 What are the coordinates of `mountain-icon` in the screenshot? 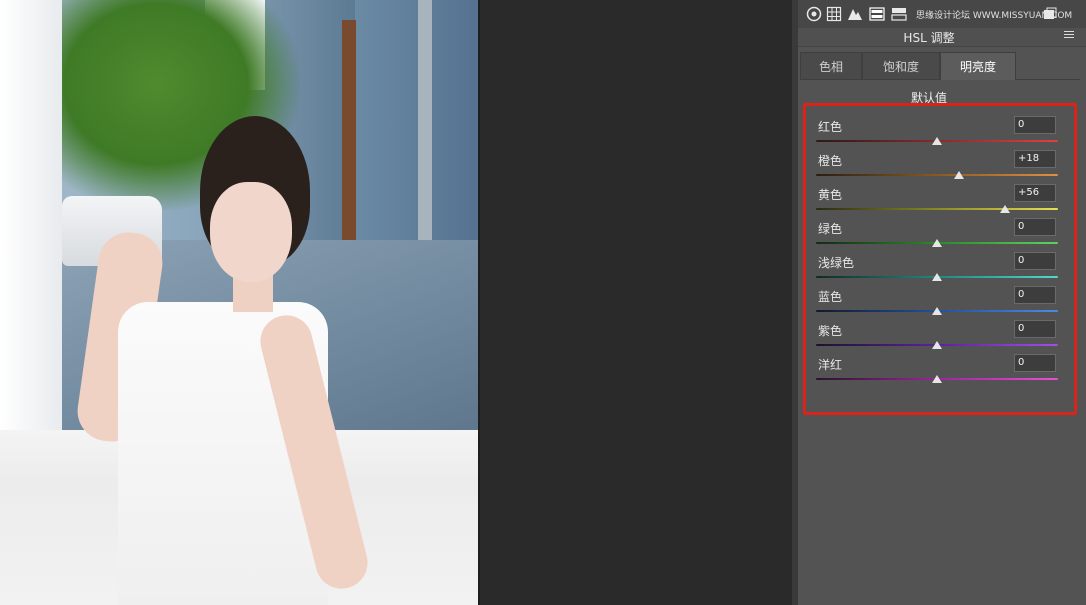 It's located at (855, 14).